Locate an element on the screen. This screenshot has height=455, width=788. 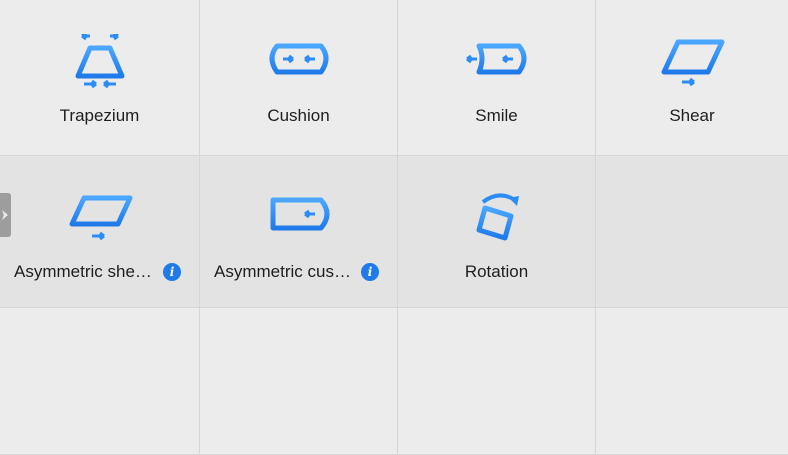
cushion-icon is located at coordinates (298, 59).